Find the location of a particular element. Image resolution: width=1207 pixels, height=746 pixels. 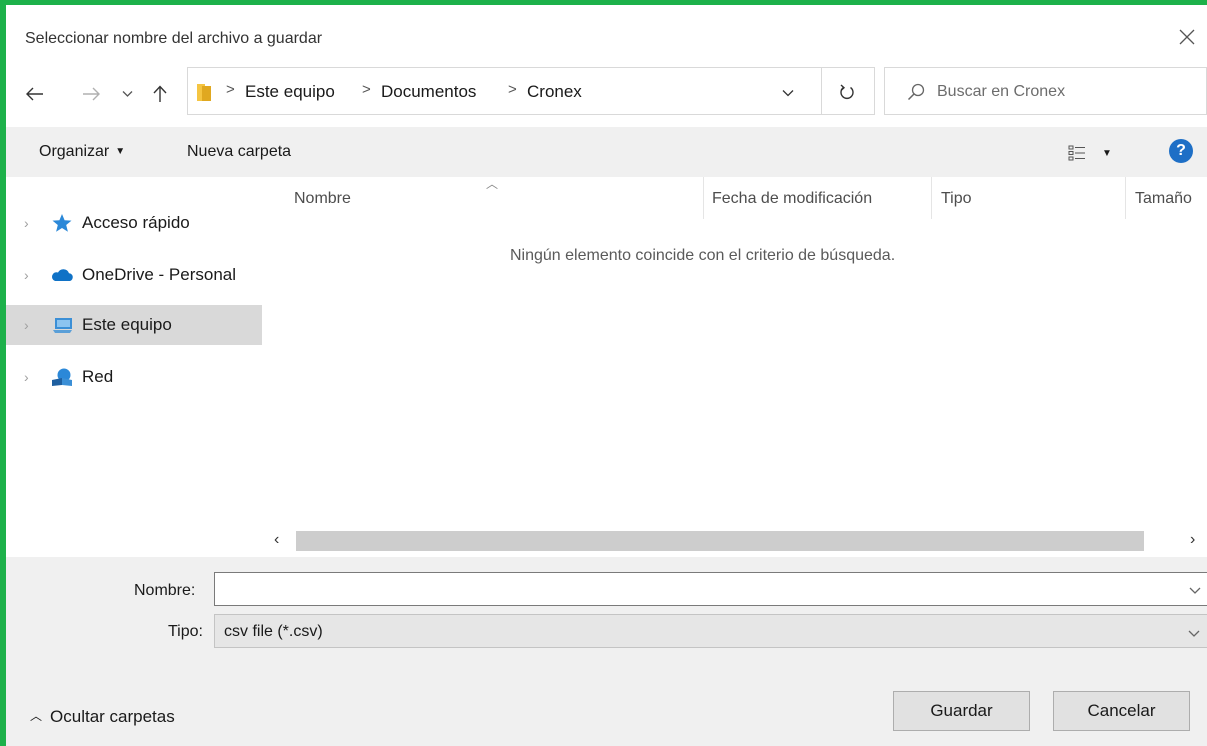

refresh-icon is located at coordinates (847, 91).